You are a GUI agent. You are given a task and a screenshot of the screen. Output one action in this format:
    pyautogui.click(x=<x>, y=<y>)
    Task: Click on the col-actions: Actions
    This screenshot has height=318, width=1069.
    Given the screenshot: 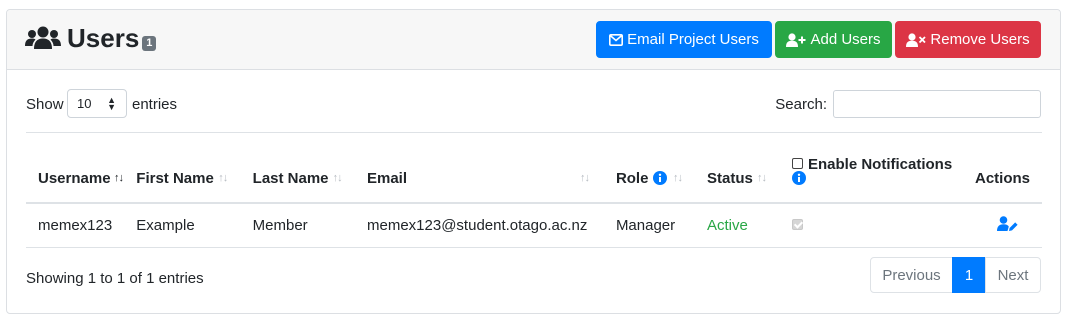 What is the action you would take?
    pyautogui.click(x=1002, y=178)
    